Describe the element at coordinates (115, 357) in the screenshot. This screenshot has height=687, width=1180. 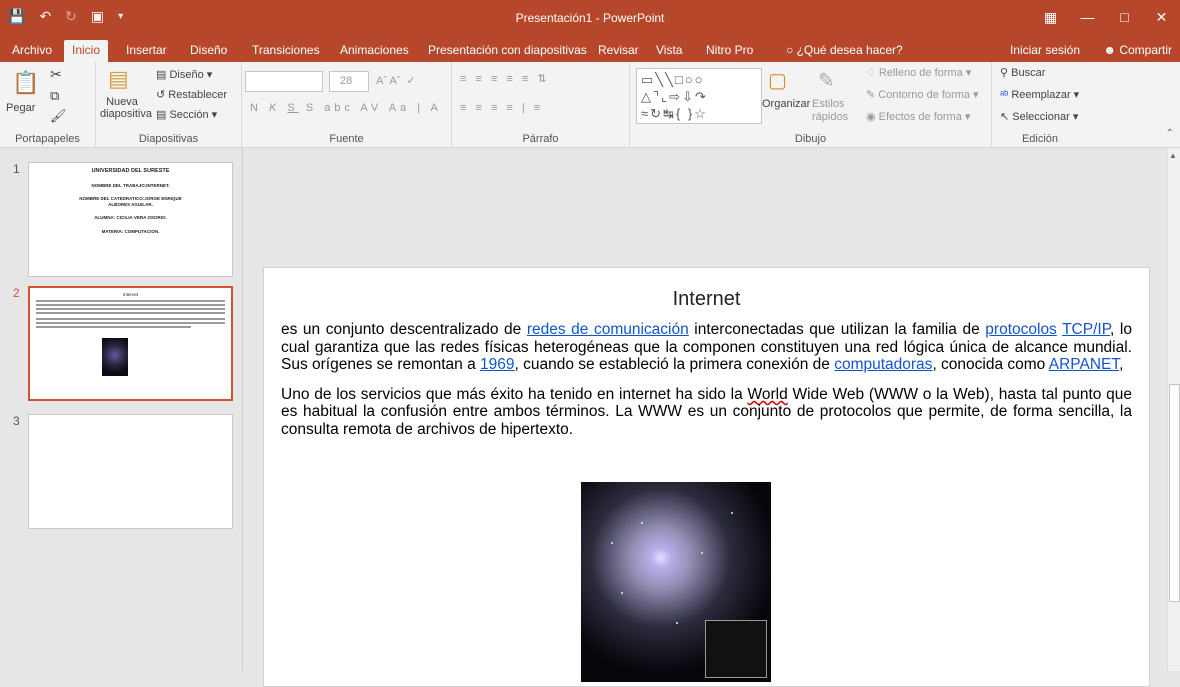
I see `thumb-image` at that location.